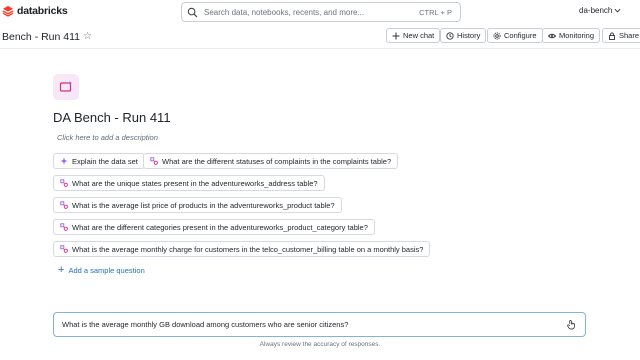 This screenshot has height=360, width=640. I want to click on workspace-name: da-bench, so click(596, 10).